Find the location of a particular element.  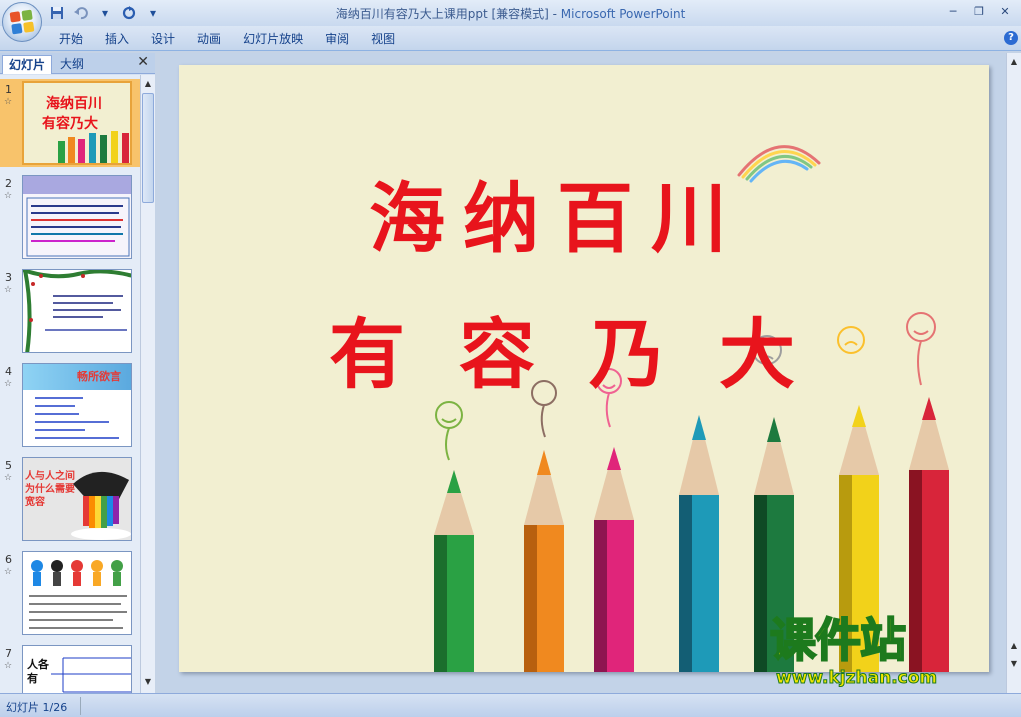

window-controls: ─ ❐ ✕ is located at coordinates (979, 11).